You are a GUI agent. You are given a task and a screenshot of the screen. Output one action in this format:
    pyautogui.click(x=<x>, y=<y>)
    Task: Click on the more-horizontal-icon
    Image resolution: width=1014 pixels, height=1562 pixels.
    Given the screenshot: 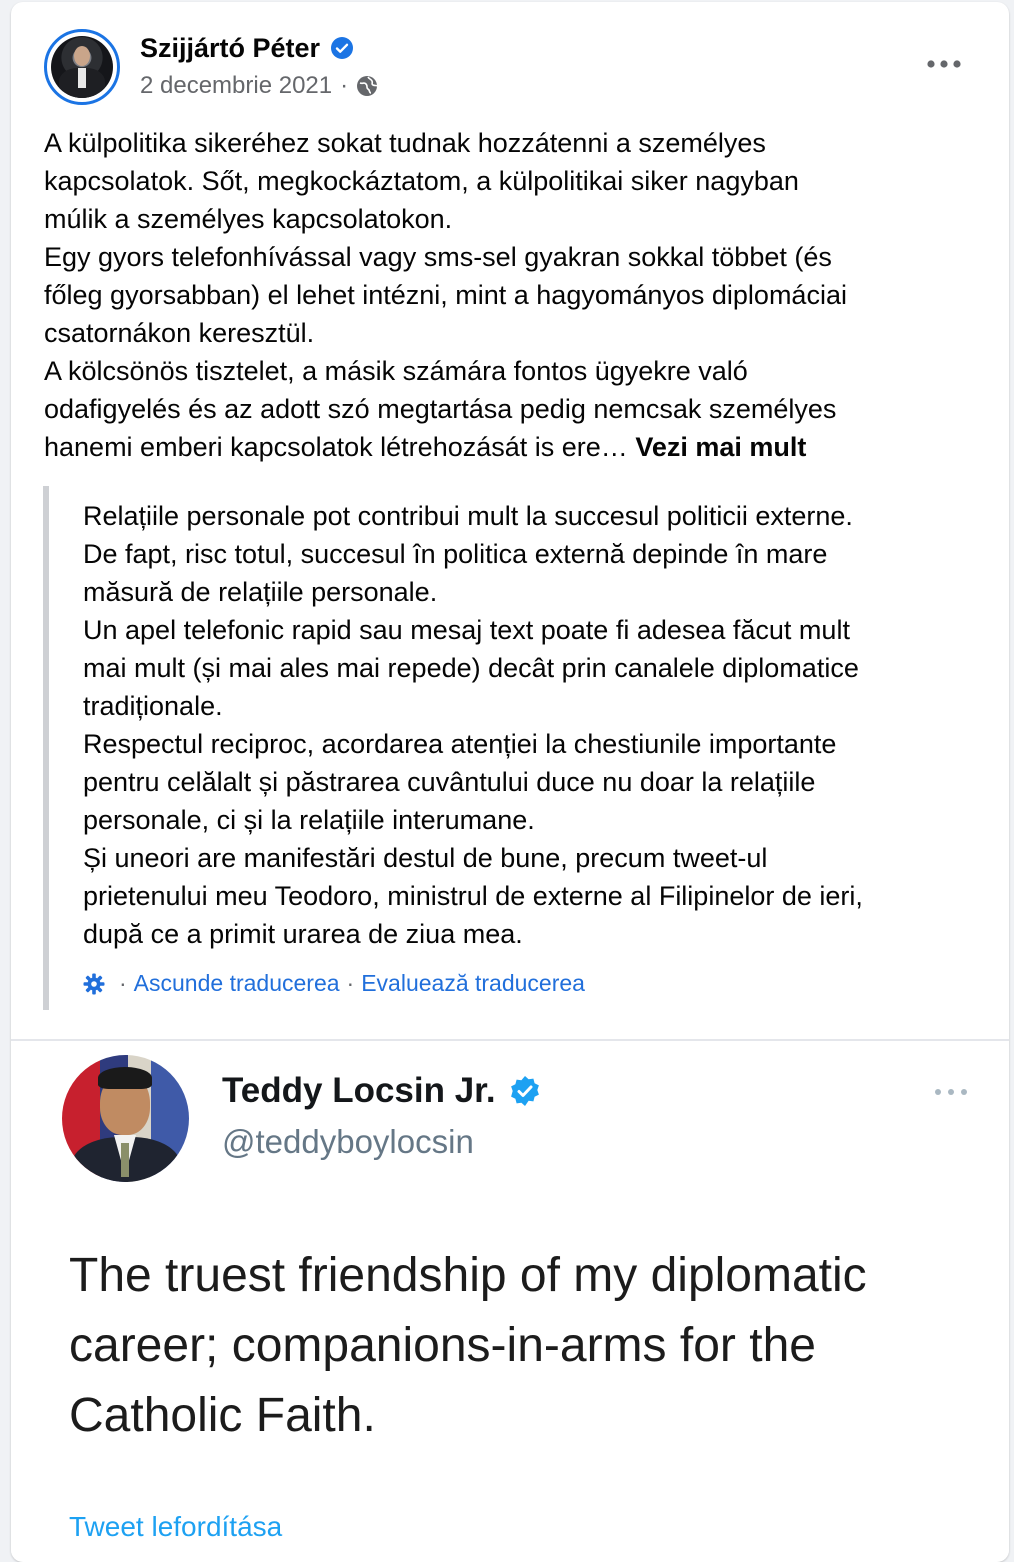 What is the action you would take?
    pyautogui.click(x=944, y=64)
    